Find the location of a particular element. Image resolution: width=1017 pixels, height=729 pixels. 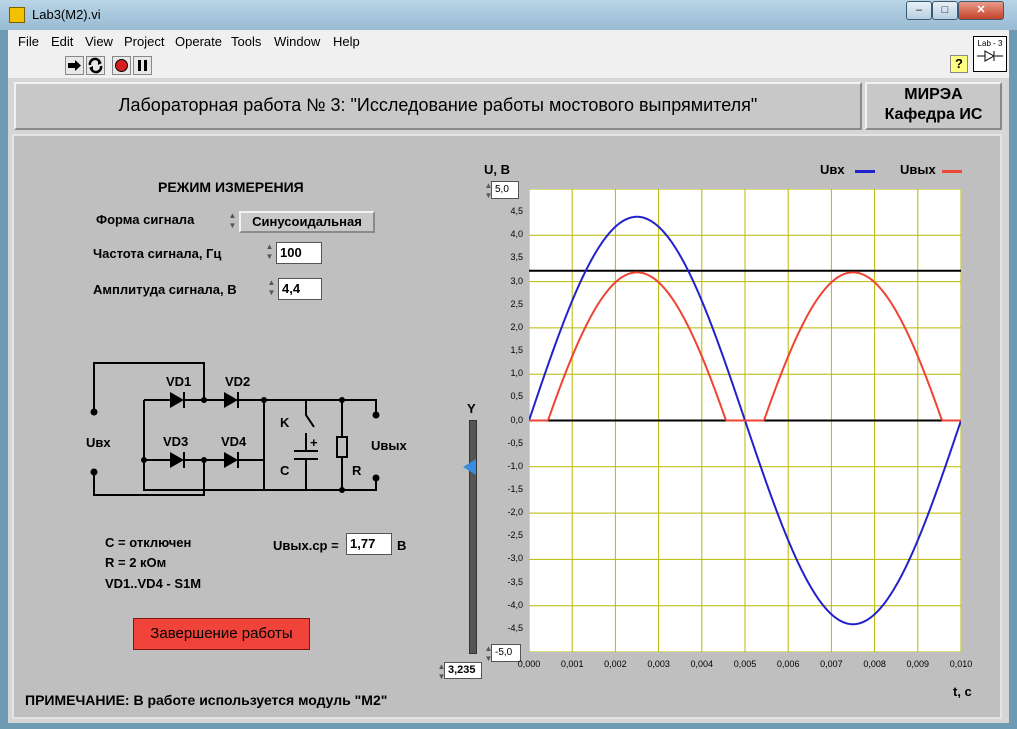

x-tick-label: 0,002 is located at coordinates (615, 664).